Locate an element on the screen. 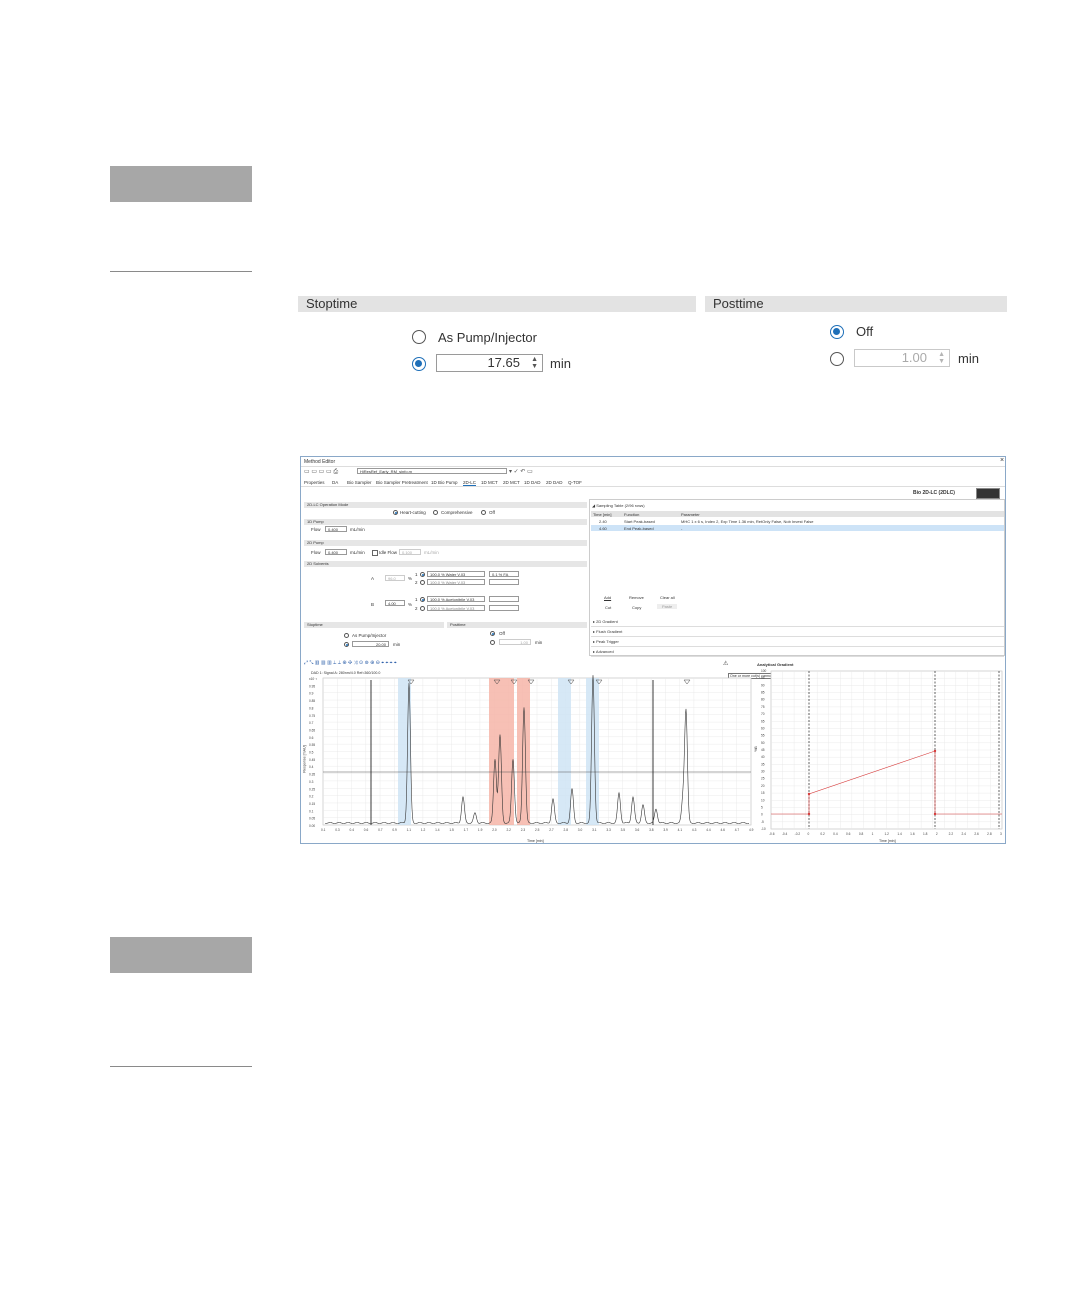  solvent-a-input: 96.0 is located at coordinates (395, 578).